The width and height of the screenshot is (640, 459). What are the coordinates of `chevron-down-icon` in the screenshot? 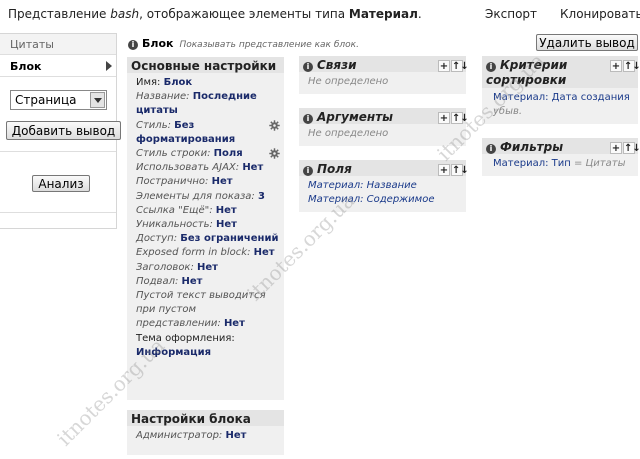 It's located at (97, 100).